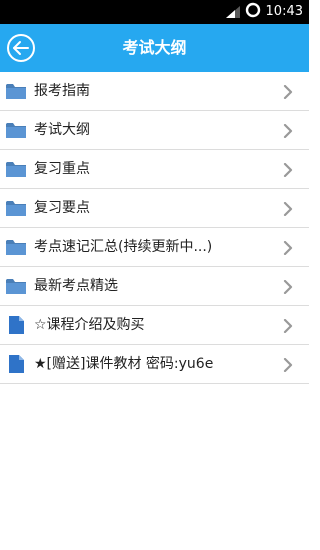 The height and width of the screenshot is (550, 320). What do you see at coordinates (154, 325) in the screenshot?
I see `list-item: ☆课程介绍及购买` at bounding box center [154, 325].